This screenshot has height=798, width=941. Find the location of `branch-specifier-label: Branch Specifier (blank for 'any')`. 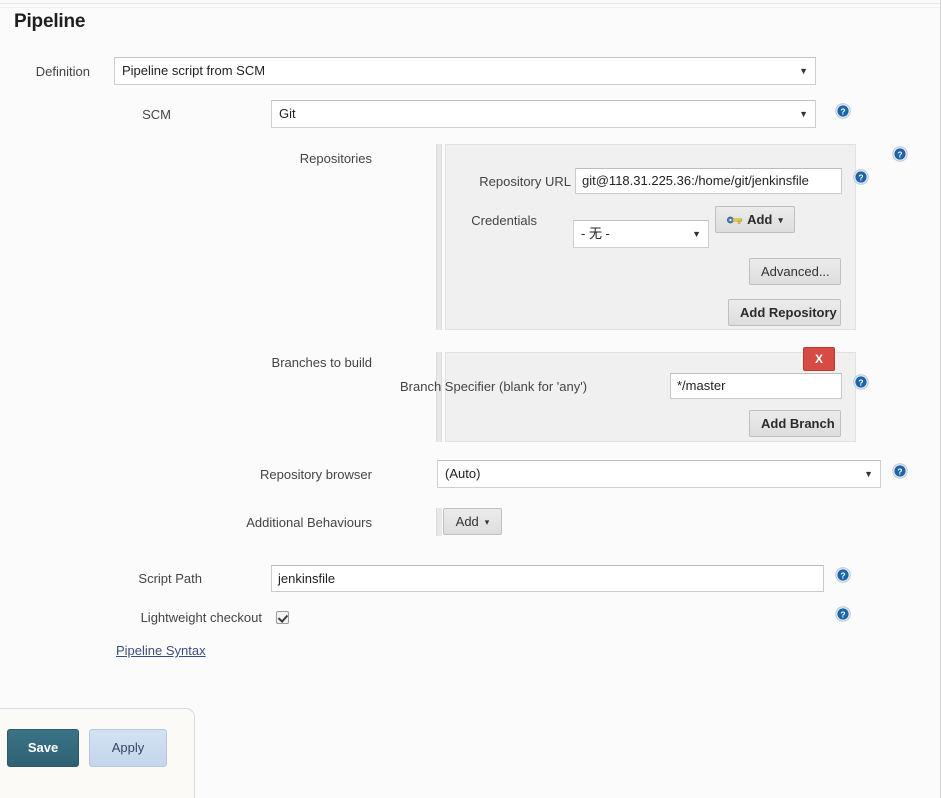

branch-specifier-label: Branch Specifier (blank for 'any') is located at coordinates (494, 386).